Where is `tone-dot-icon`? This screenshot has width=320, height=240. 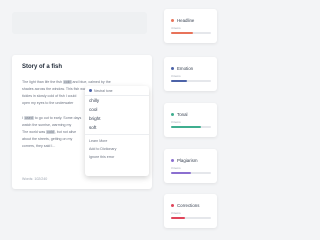 tone-dot-icon is located at coordinates (90, 90).